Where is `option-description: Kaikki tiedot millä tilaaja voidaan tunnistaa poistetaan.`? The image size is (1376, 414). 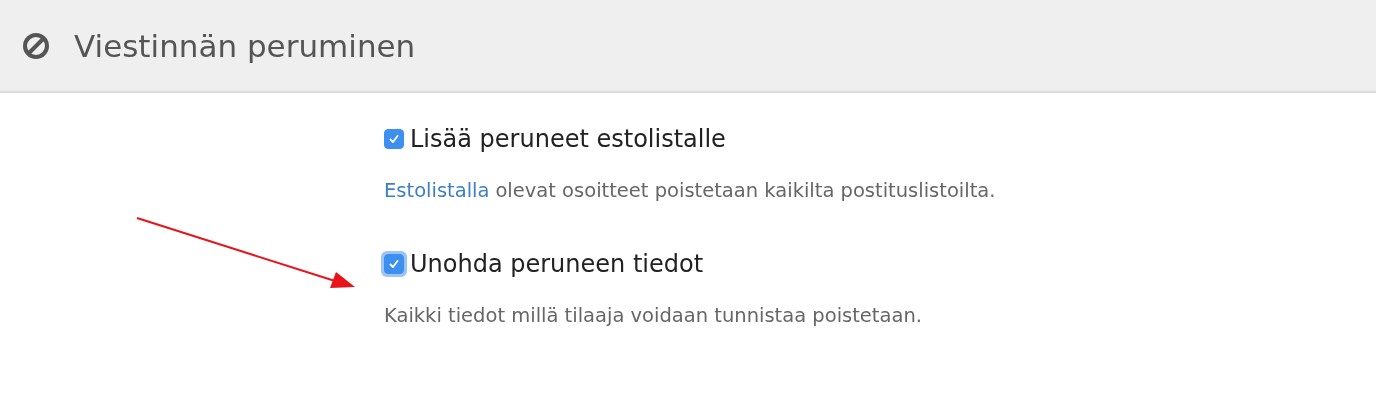 option-description: Kaikki tiedot millä tilaaja voidaan tunnistaa poistetaan. is located at coordinates (653, 315).